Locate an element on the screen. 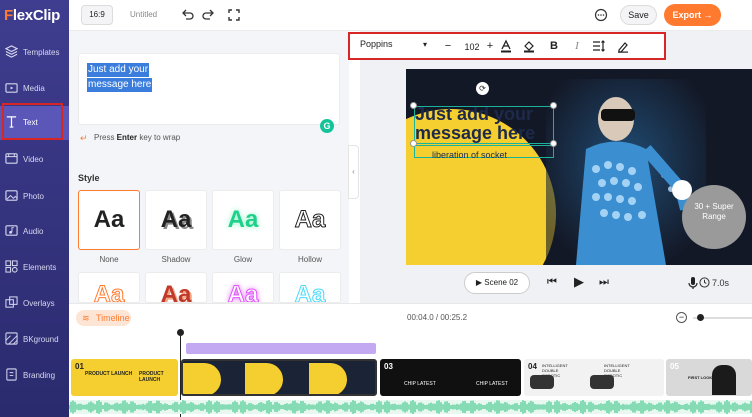  scene-duration: 7.0s is located at coordinates (720, 283).